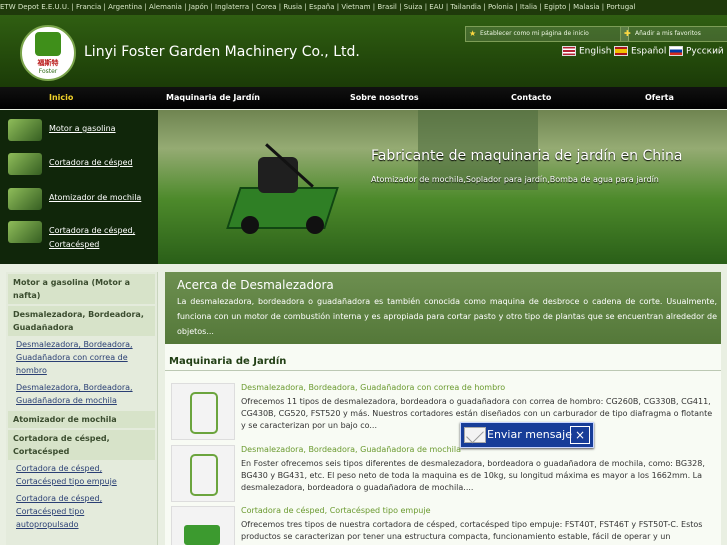 This screenshot has height=545, width=727. I want to click on company-logo: 福斯特 Foster, so click(48, 53).